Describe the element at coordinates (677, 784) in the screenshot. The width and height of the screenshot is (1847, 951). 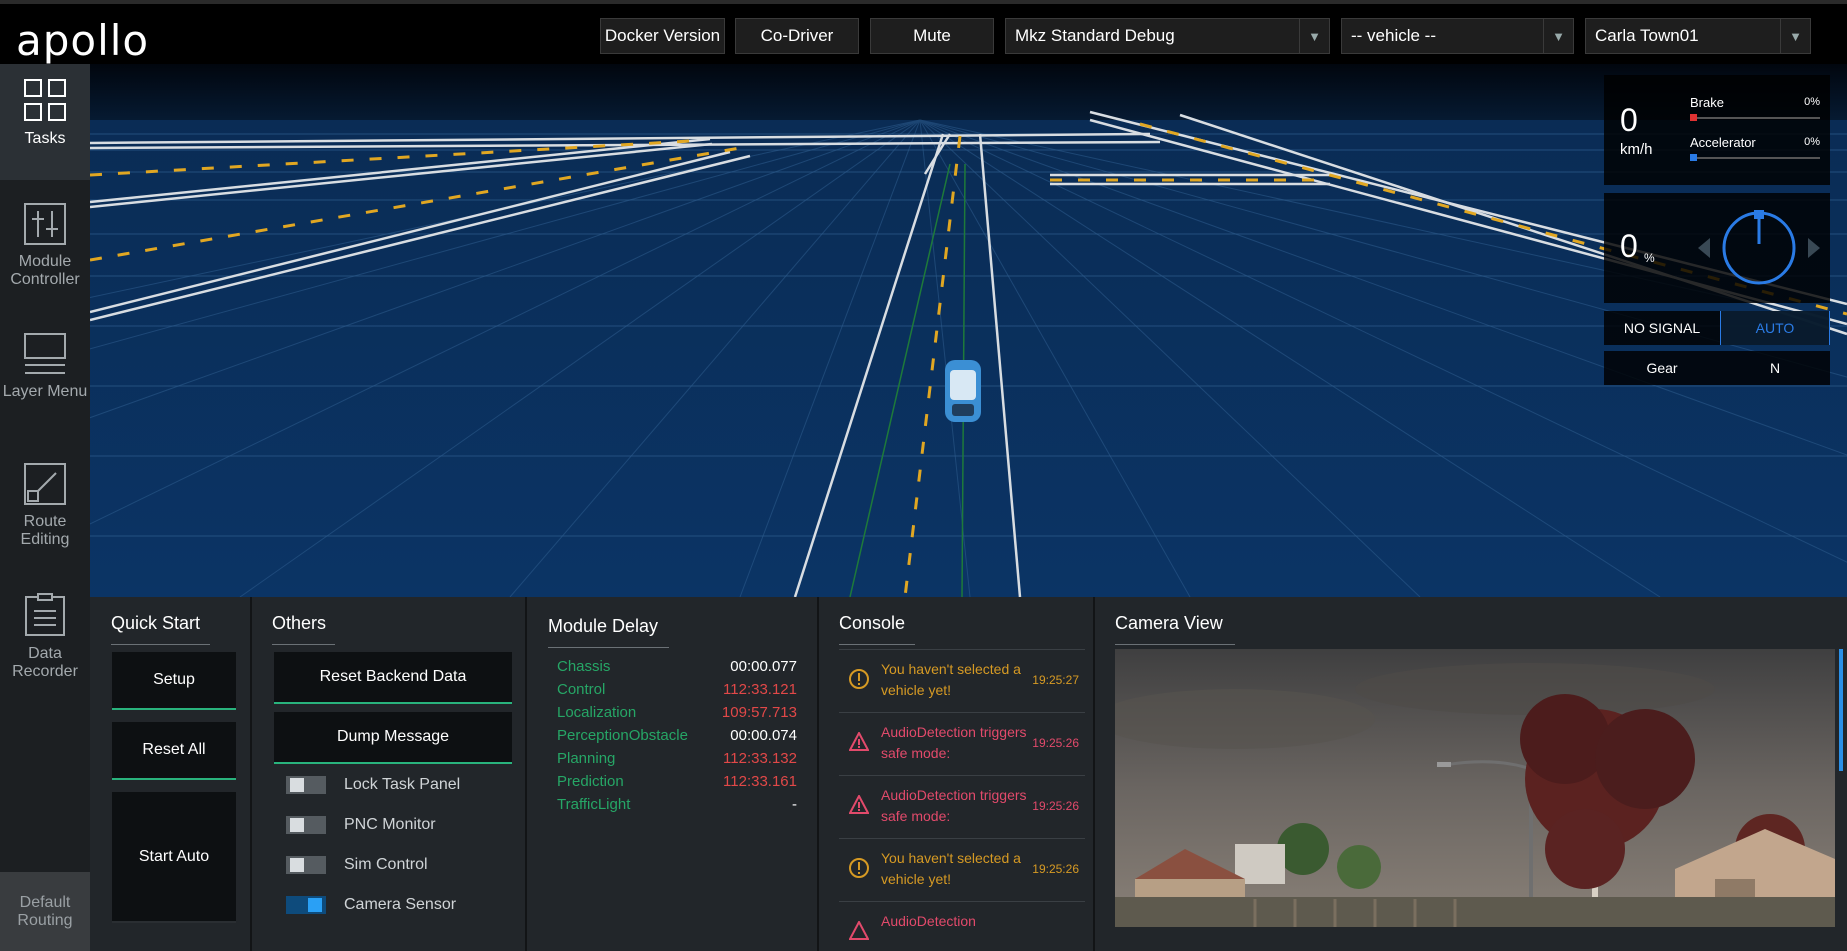
I see `delay-row: Prediction 112:33.161` at that location.